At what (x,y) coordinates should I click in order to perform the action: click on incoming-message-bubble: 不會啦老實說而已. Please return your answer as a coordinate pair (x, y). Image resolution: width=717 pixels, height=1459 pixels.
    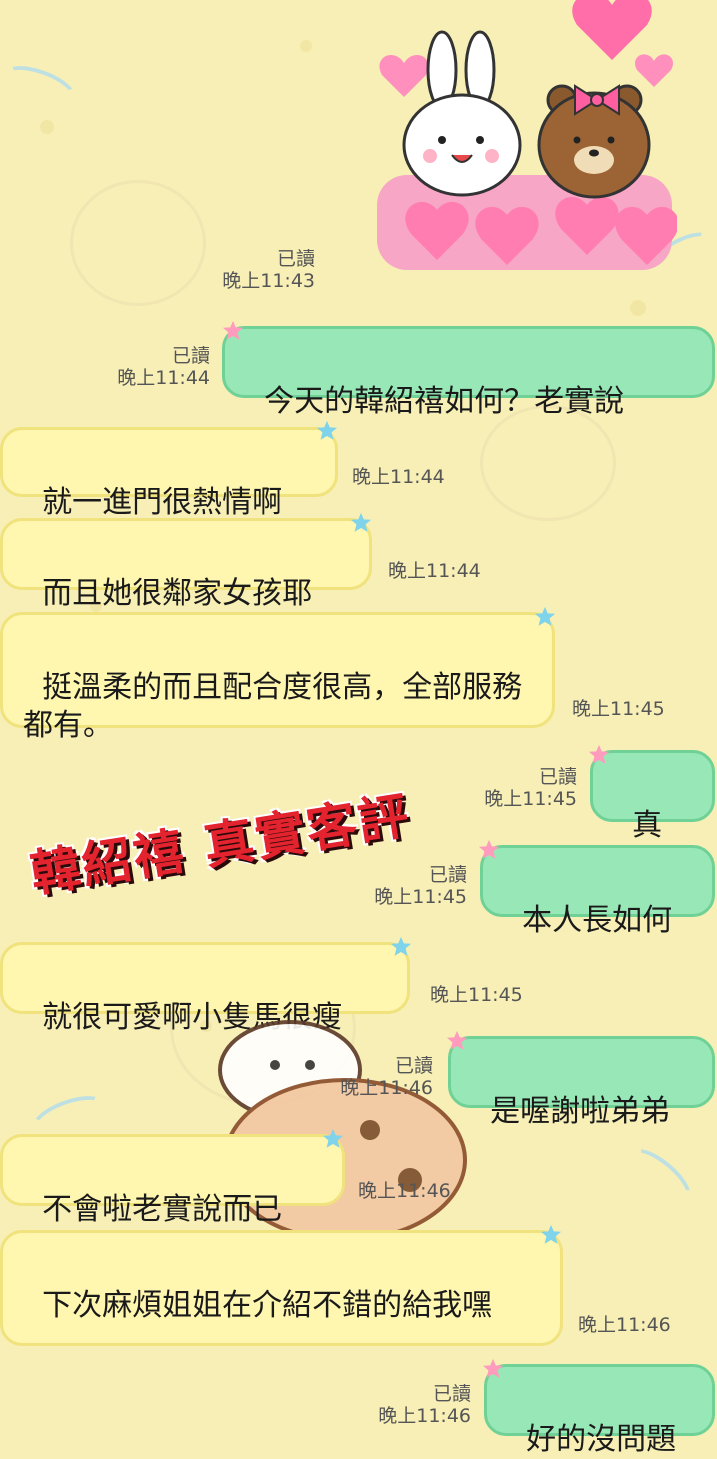
    Looking at the image, I should click on (172, 1180).